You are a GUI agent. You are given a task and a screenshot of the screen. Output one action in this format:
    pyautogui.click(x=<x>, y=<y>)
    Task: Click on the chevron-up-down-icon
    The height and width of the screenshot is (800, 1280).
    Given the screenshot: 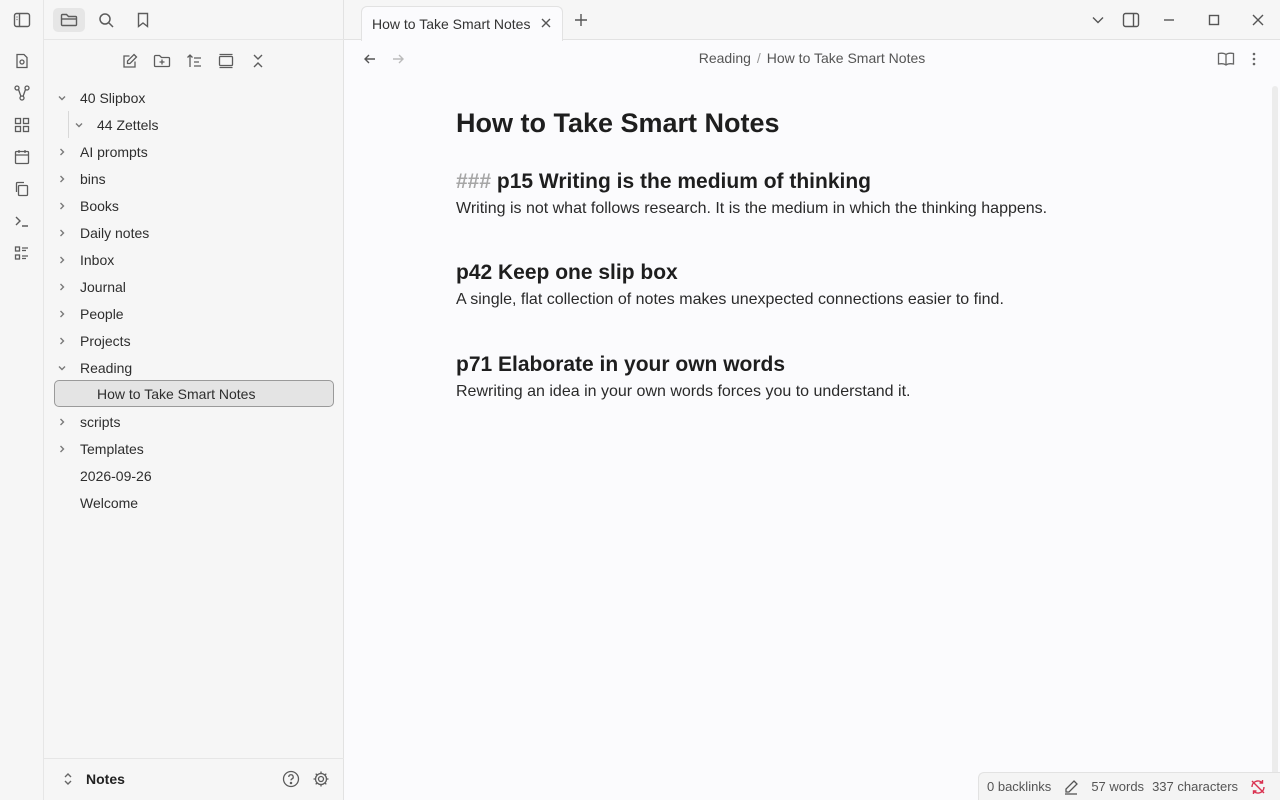 What is the action you would take?
    pyautogui.click(x=69, y=779)
    